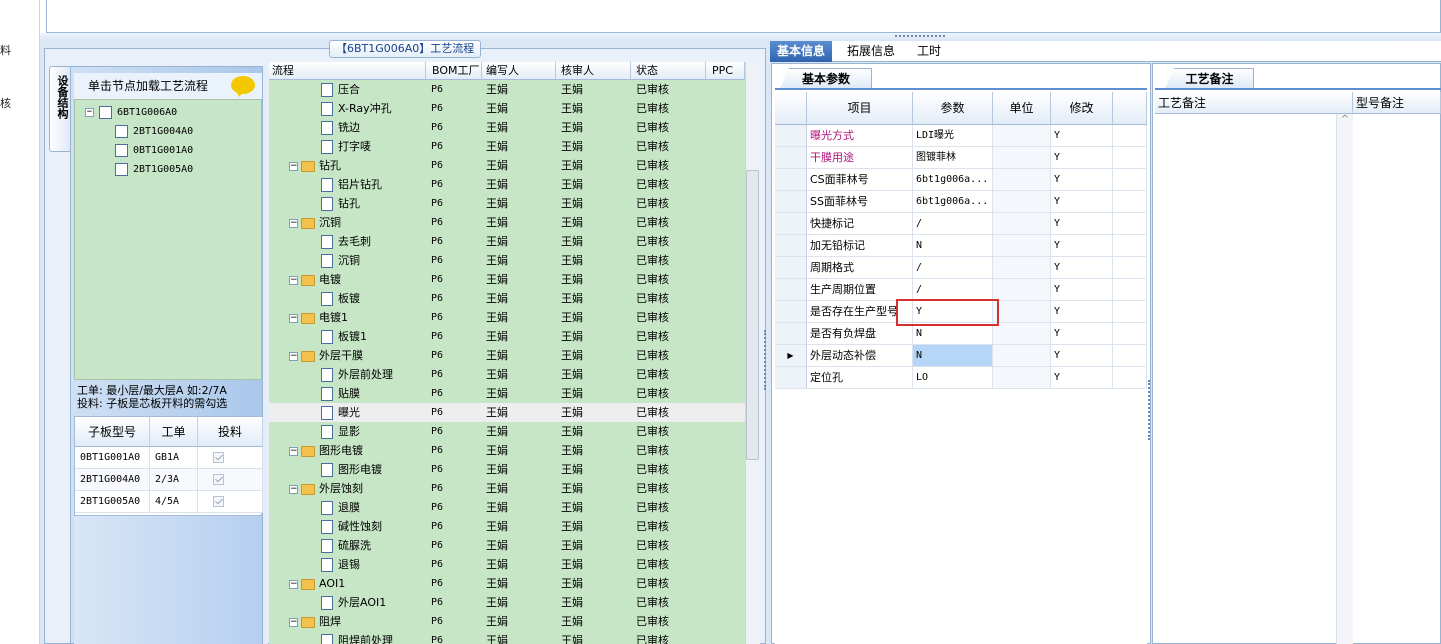 This screenshot has width=1441, height=644. What do you see at coordinates (961, 180) in the screenshot?
I see `param-row: CS面菲林号 6bt1g006a... Y` at bounding box center [961, 180].